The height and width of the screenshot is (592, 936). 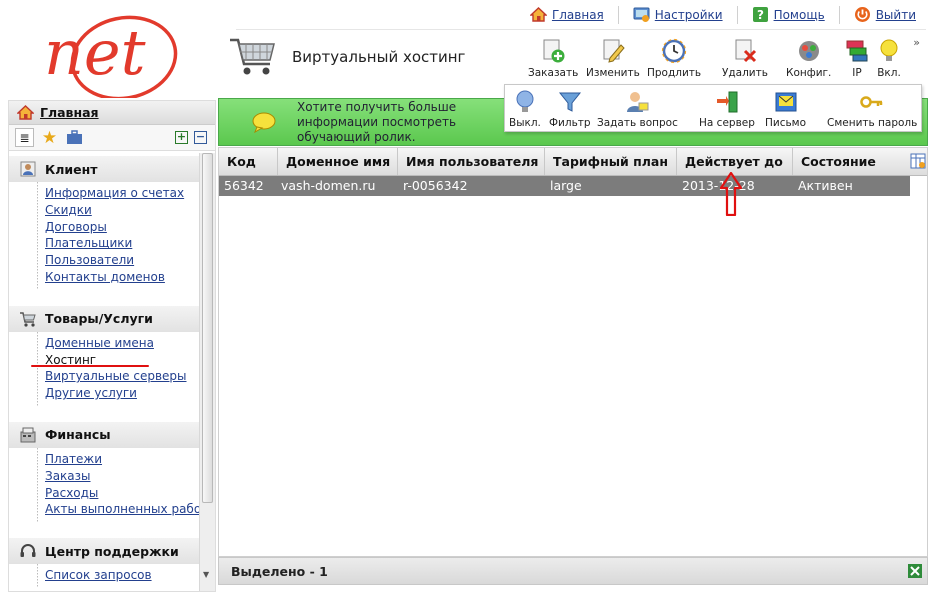 What do you see at coordinates (871, 102) in the screenshot?
I see `key-icon` at bounding box center [871, 102].